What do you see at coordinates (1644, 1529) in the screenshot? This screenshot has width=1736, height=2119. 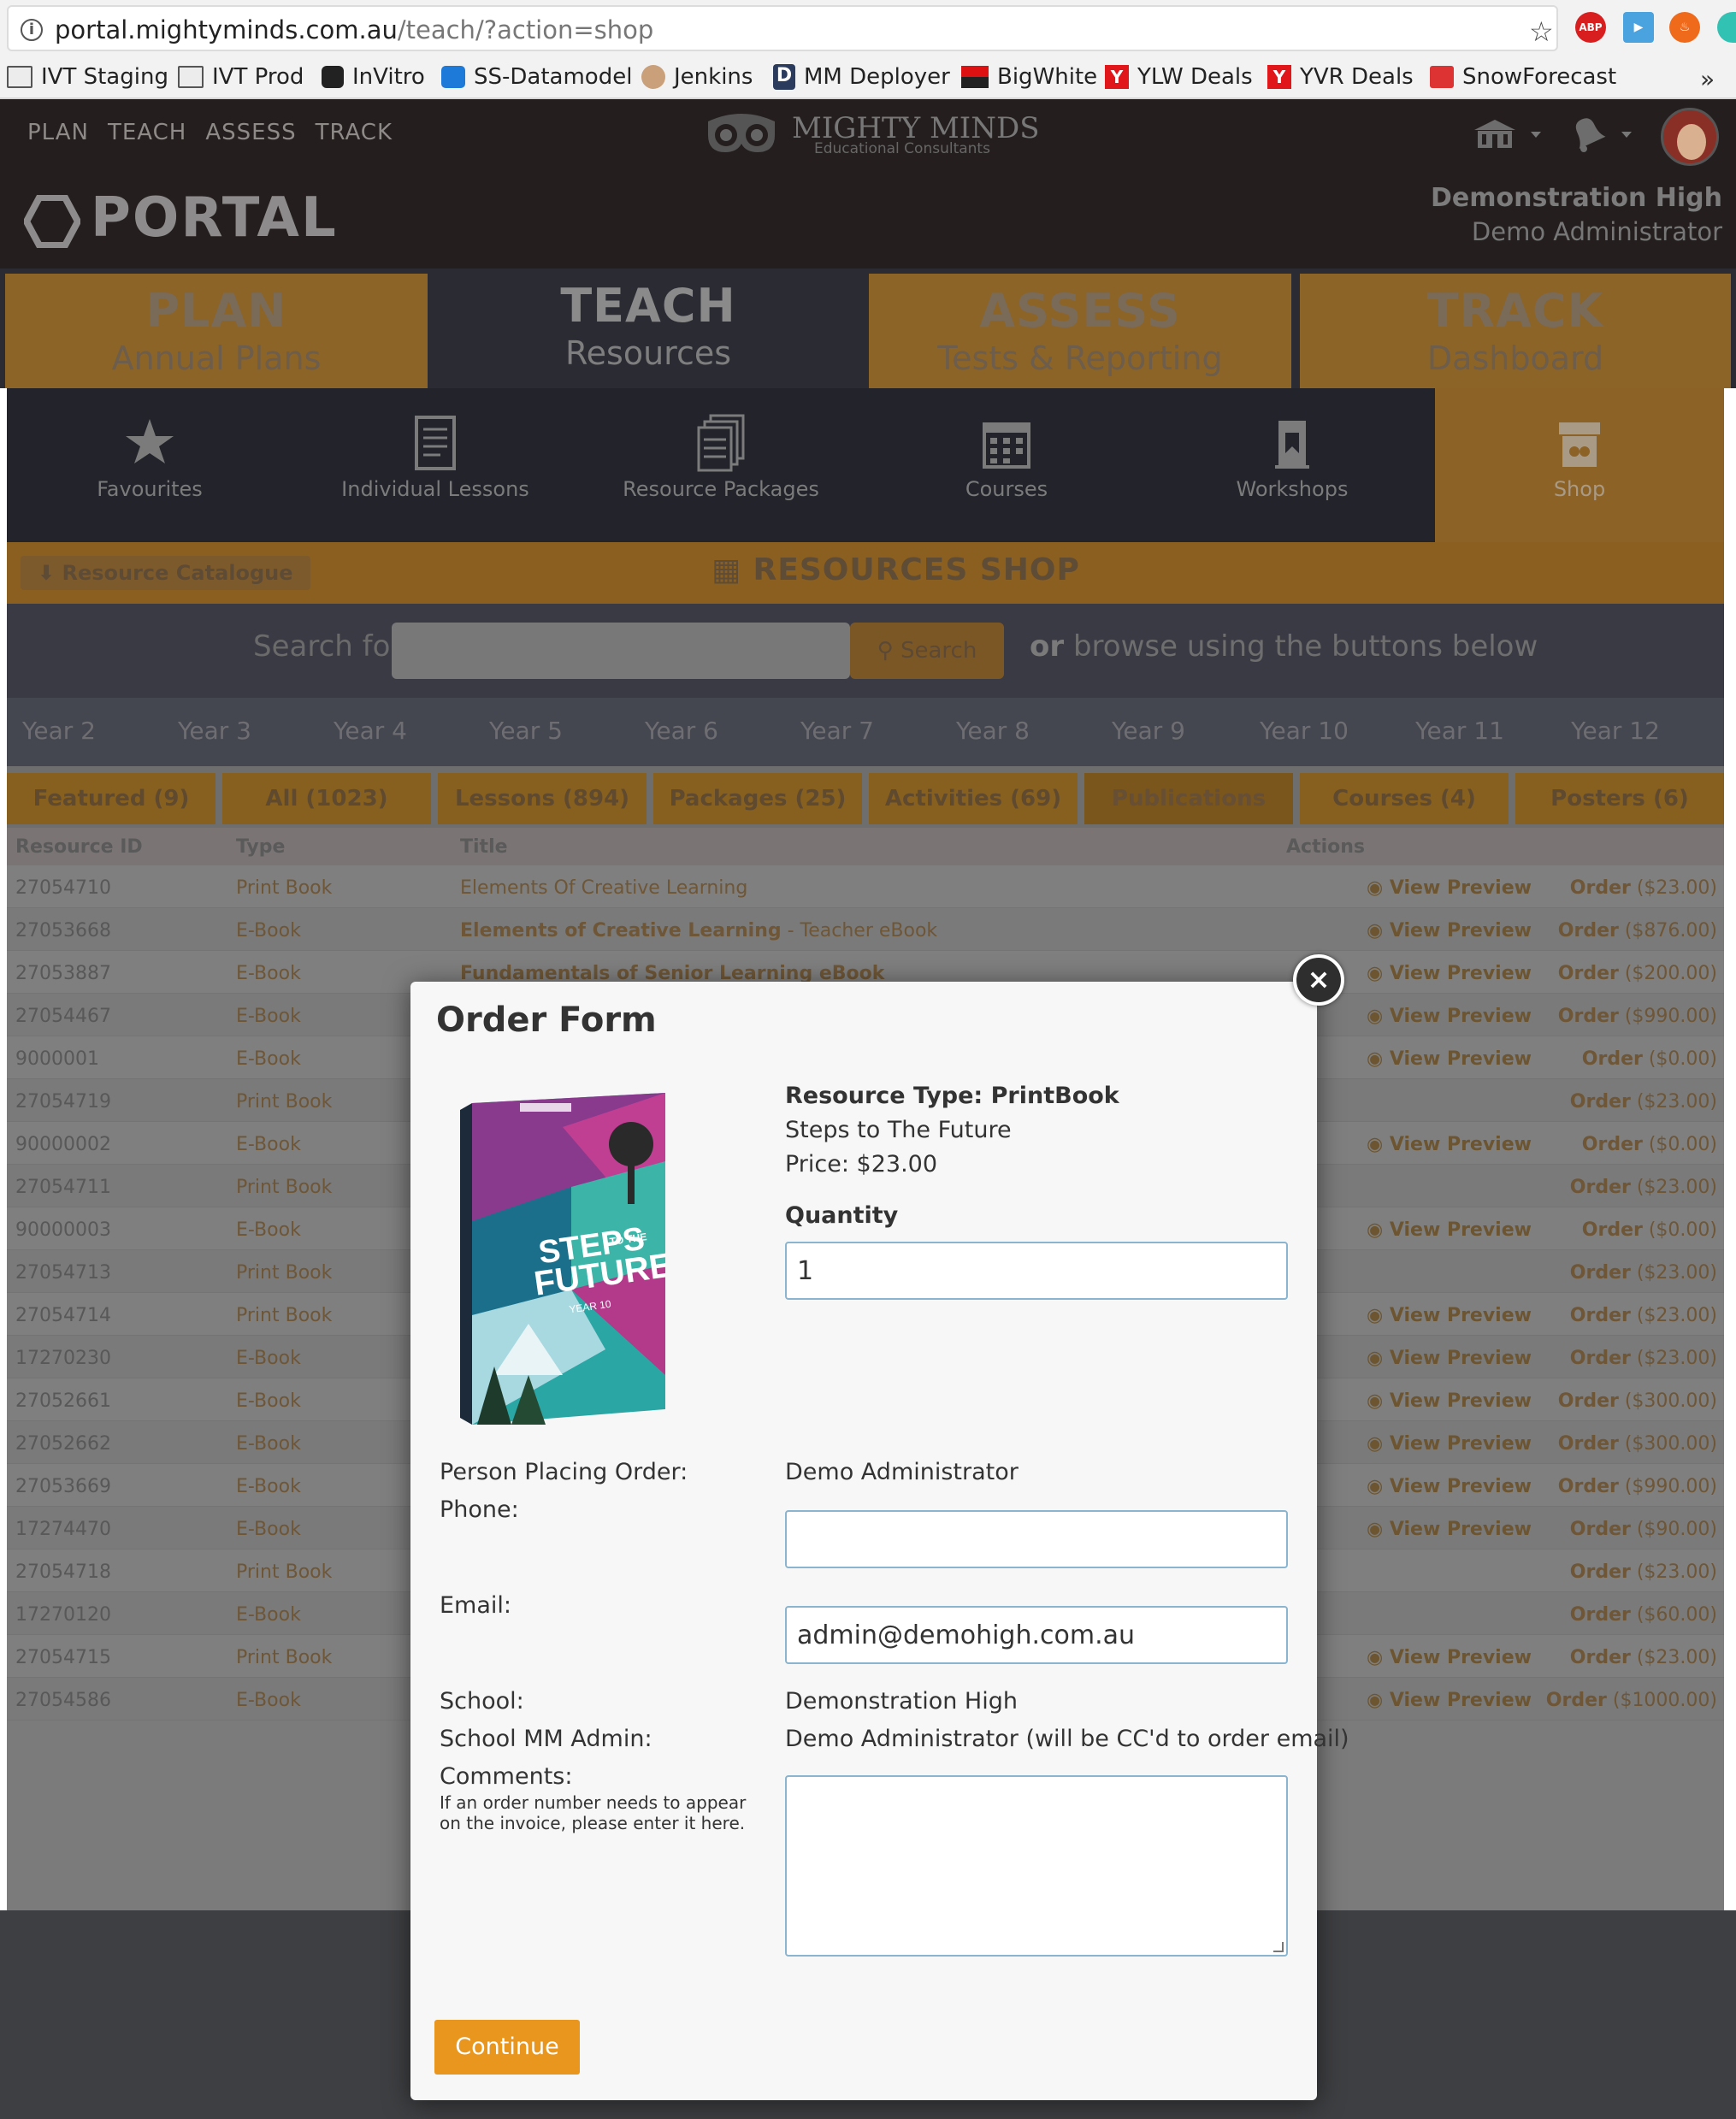 I see `order-link: Order ($90.00)` at bounding box center [1644, 1529].